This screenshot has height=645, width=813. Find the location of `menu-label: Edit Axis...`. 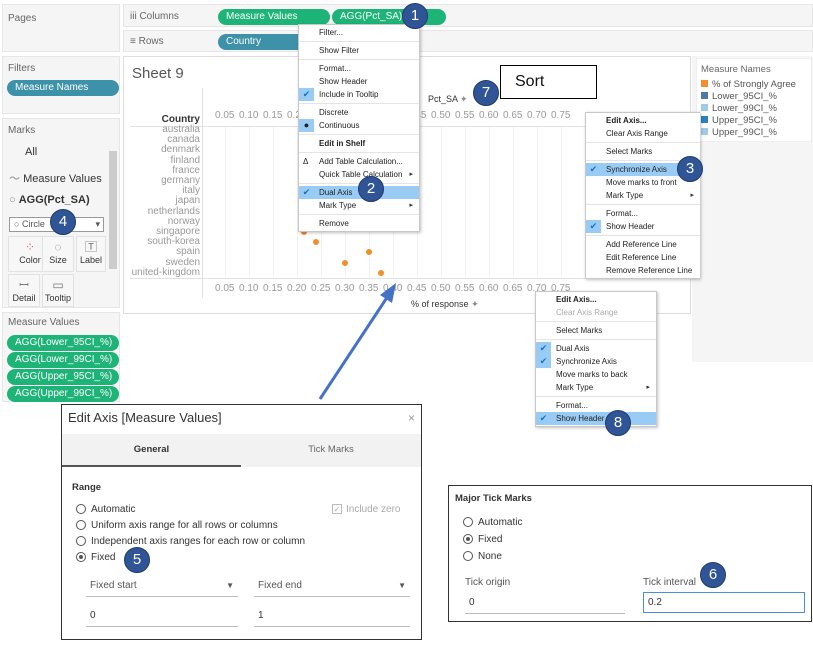

menu-label: Edit Axis... is located at coordinates (576, 299).